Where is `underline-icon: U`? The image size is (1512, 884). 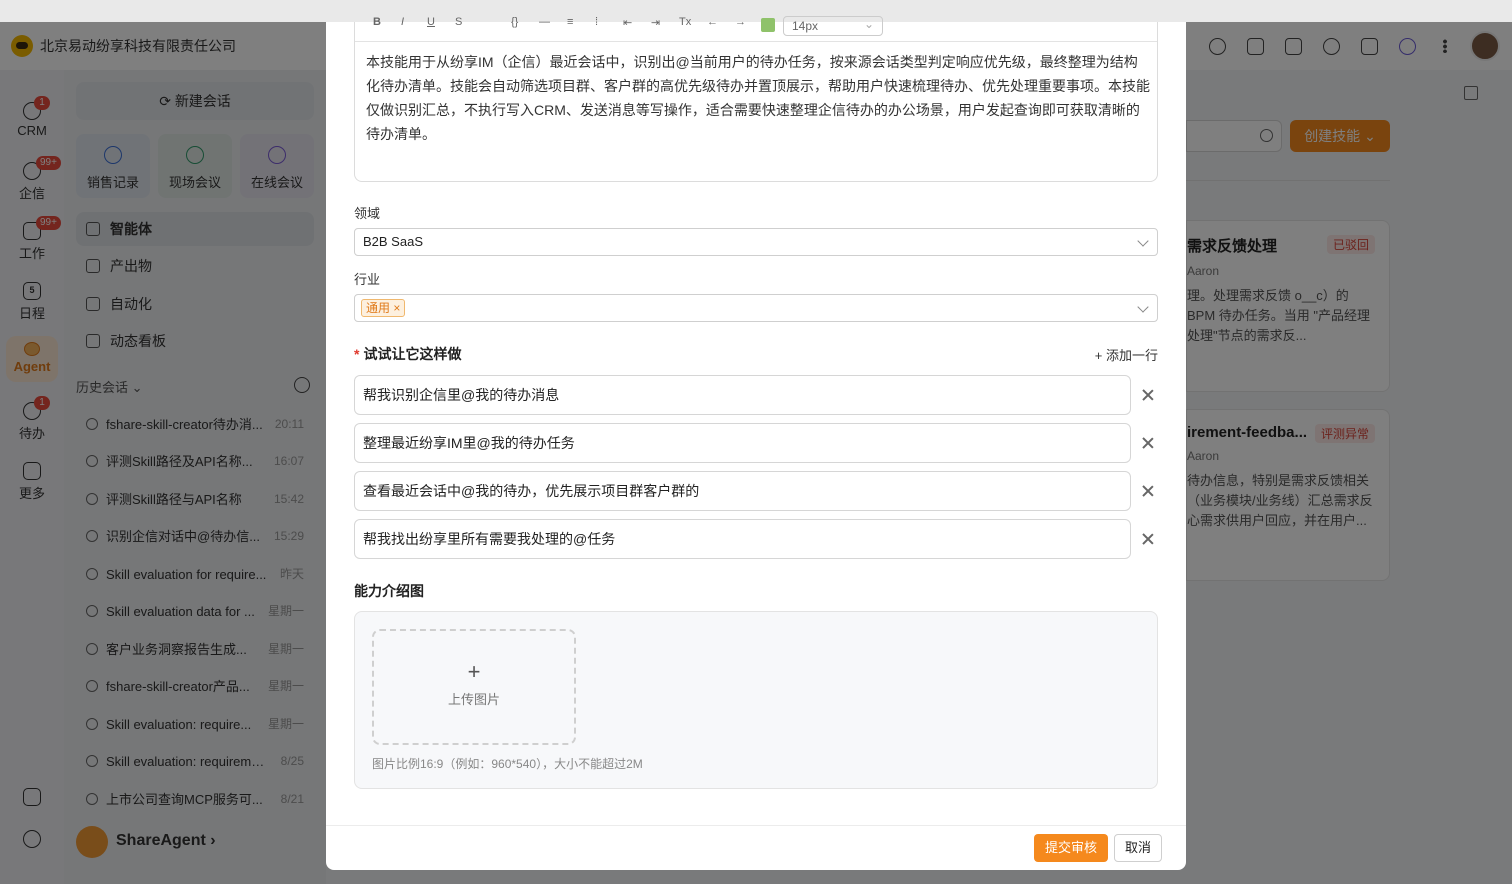
underline-icon: U is located at coordinates (431, 22).